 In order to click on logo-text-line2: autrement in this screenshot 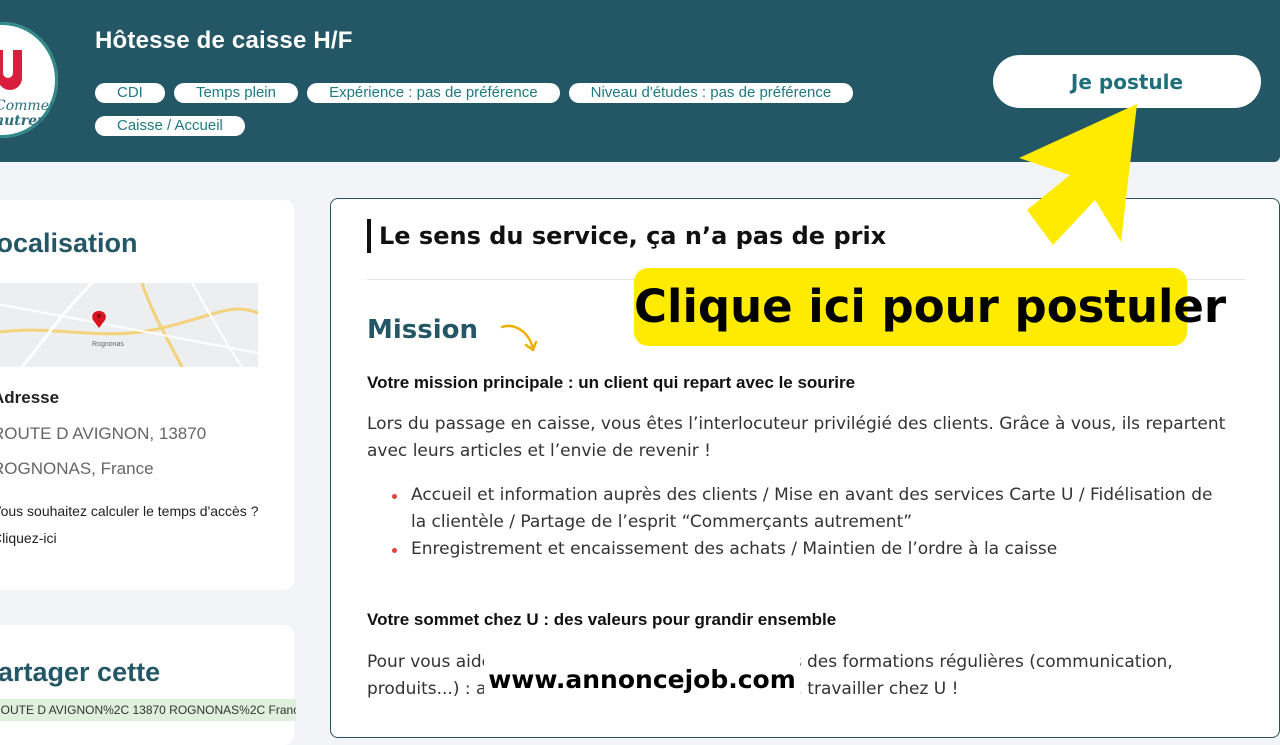, I will do `click(29, 121)`.